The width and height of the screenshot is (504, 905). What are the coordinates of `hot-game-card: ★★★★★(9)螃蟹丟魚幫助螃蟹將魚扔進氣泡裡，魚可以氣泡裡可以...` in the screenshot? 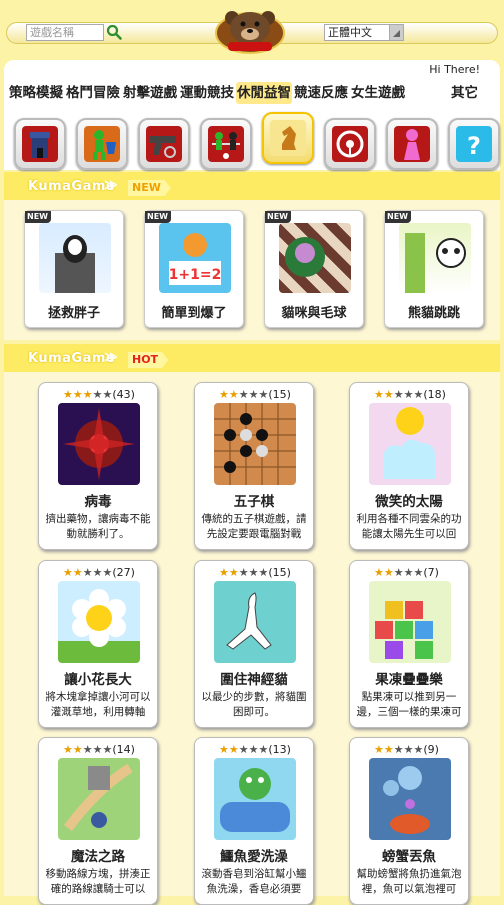 It's located at (409, 821).